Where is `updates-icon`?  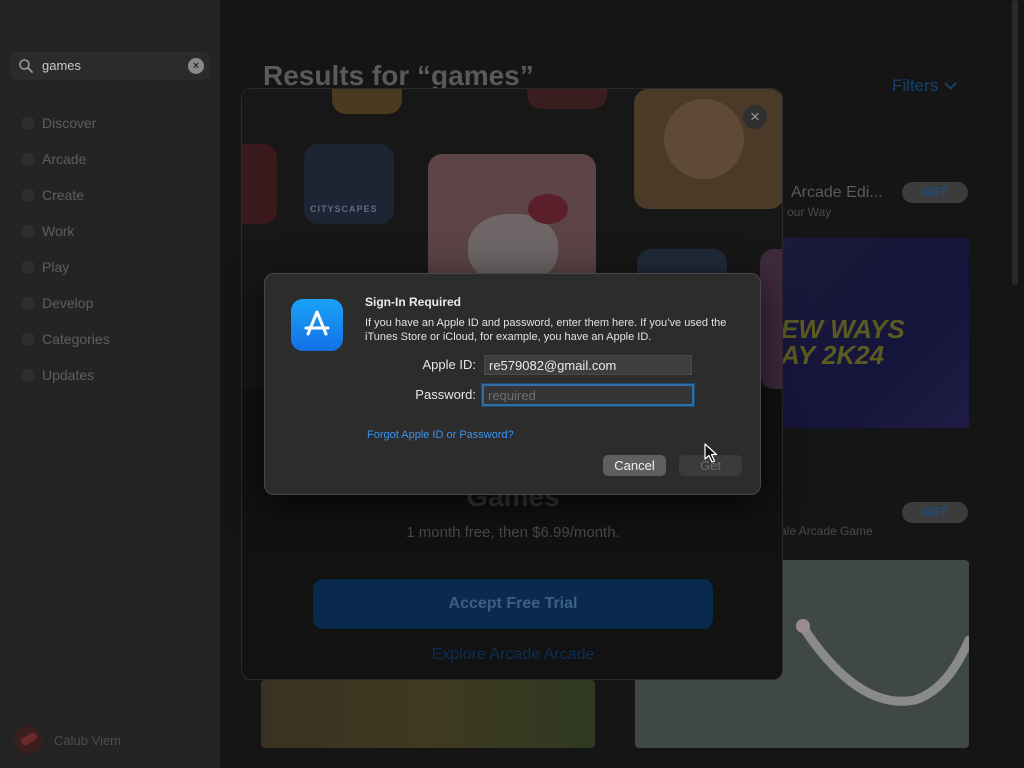 updates-icon is located at coordinates (28, 375).